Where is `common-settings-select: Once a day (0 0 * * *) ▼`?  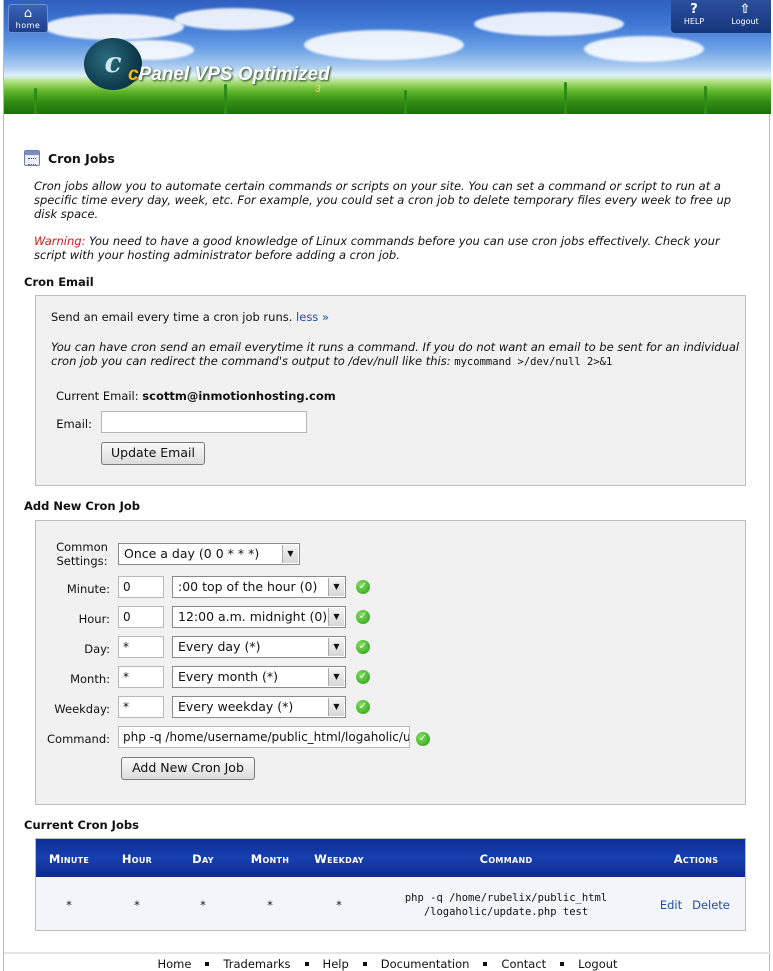
common-settings-select: Once a day (0 0 * * *) ▼ is located at coordinates (209, 554).